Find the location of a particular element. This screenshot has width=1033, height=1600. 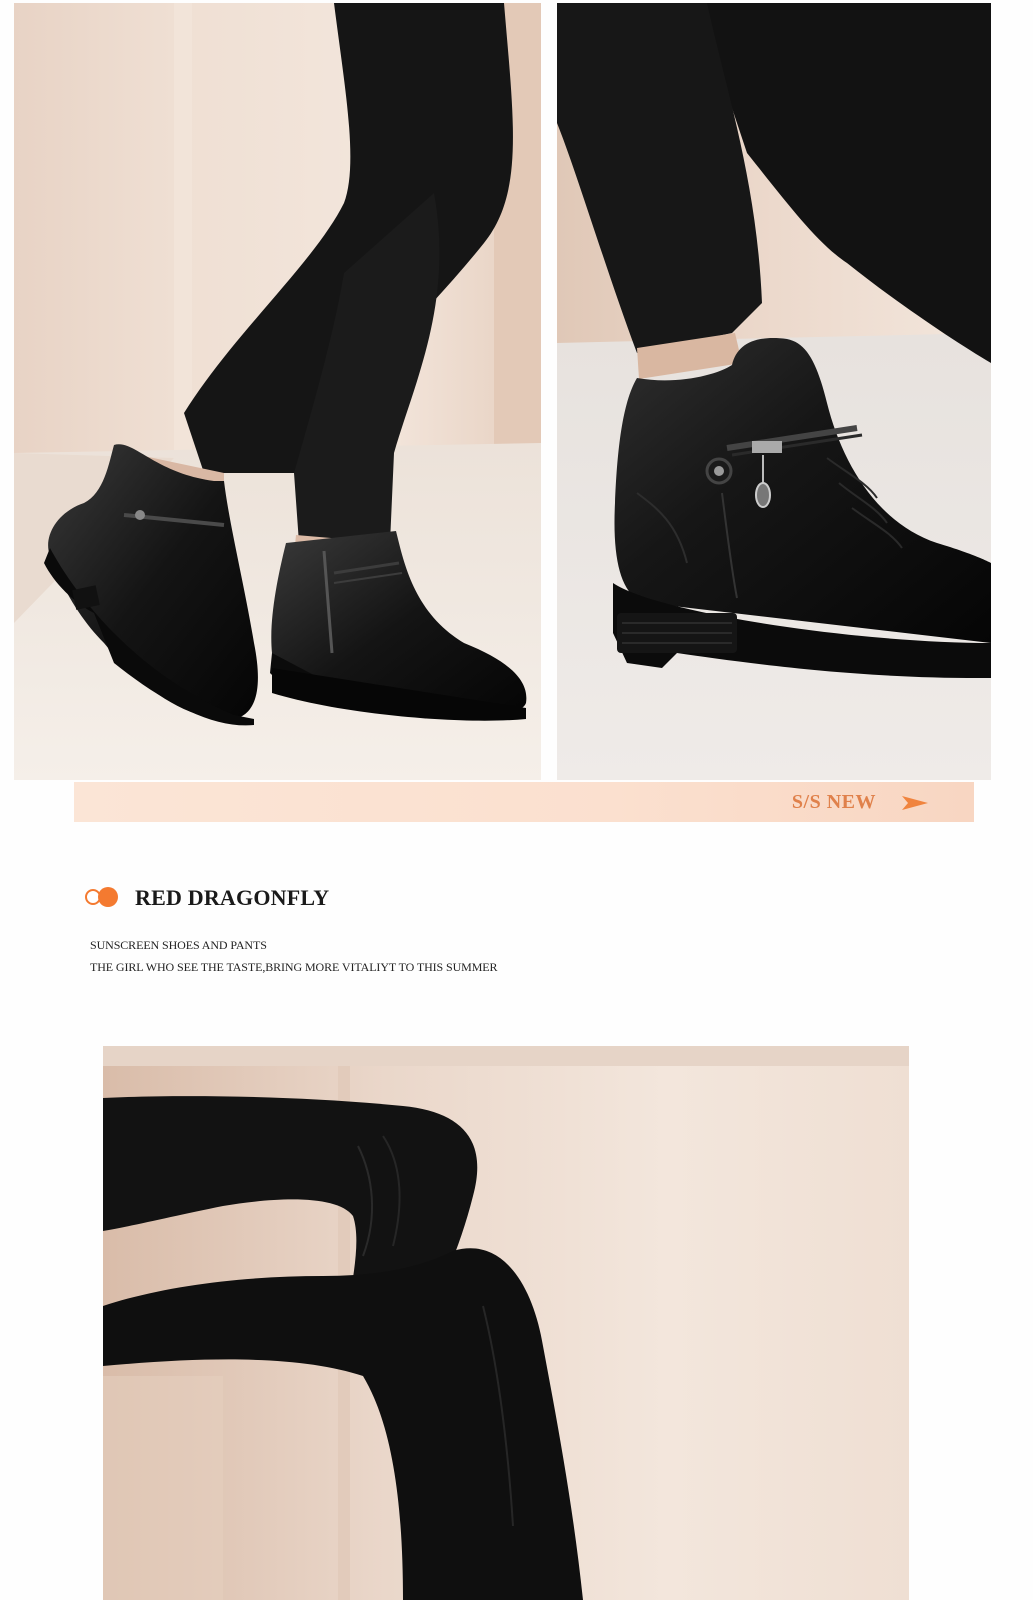

brand-title: RED DRAGONFLY is located at coordinates (232, 897).